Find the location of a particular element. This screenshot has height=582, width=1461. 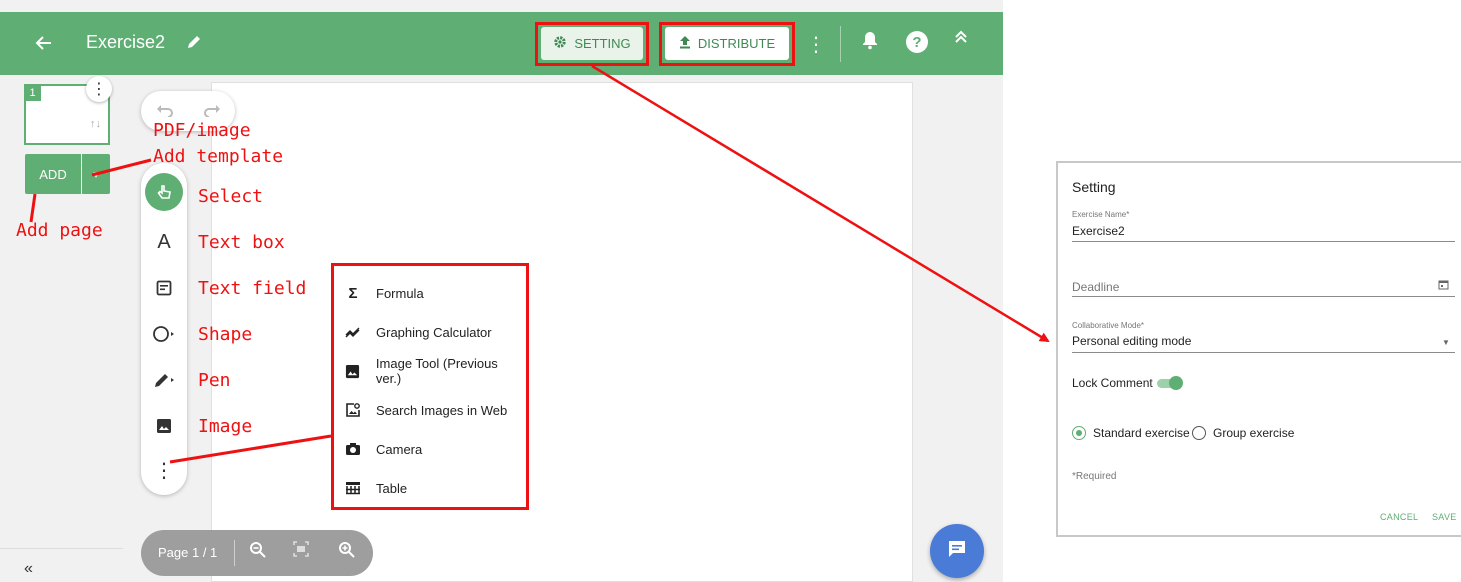

more-tools-icon: ⋮ is located at coordinates (164, 470).